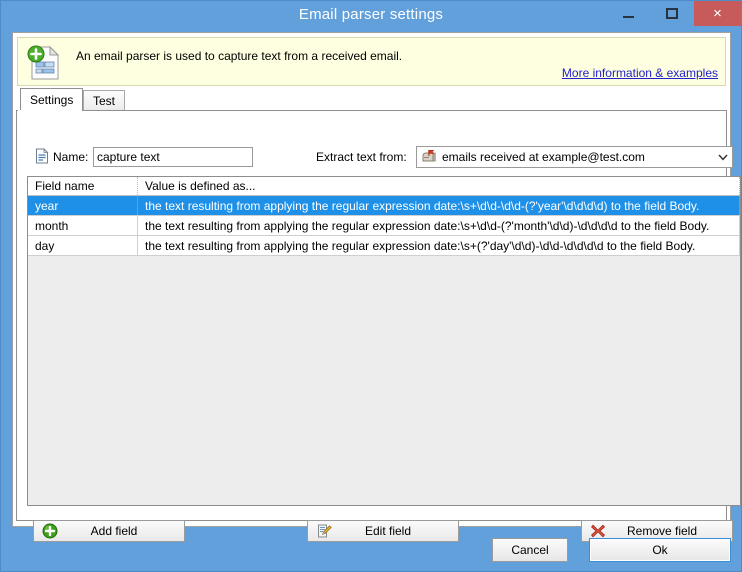  What do you see at coordinates (48, 110) in the screenshot?
I see `tab-seam-mask` at bounding box center [48, 110].